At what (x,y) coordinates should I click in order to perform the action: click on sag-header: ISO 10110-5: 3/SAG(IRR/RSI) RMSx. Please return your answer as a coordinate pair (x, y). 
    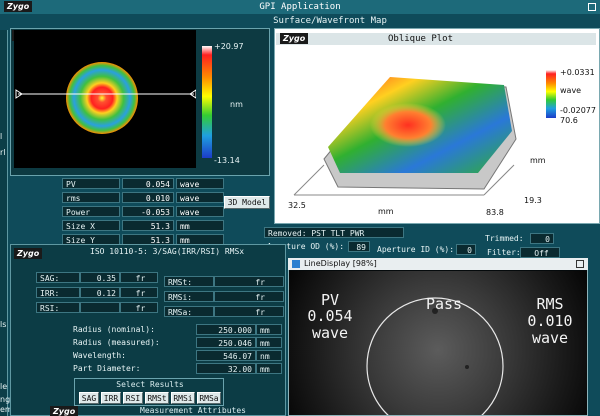
    Looking at the image, I should click on (167, 251).